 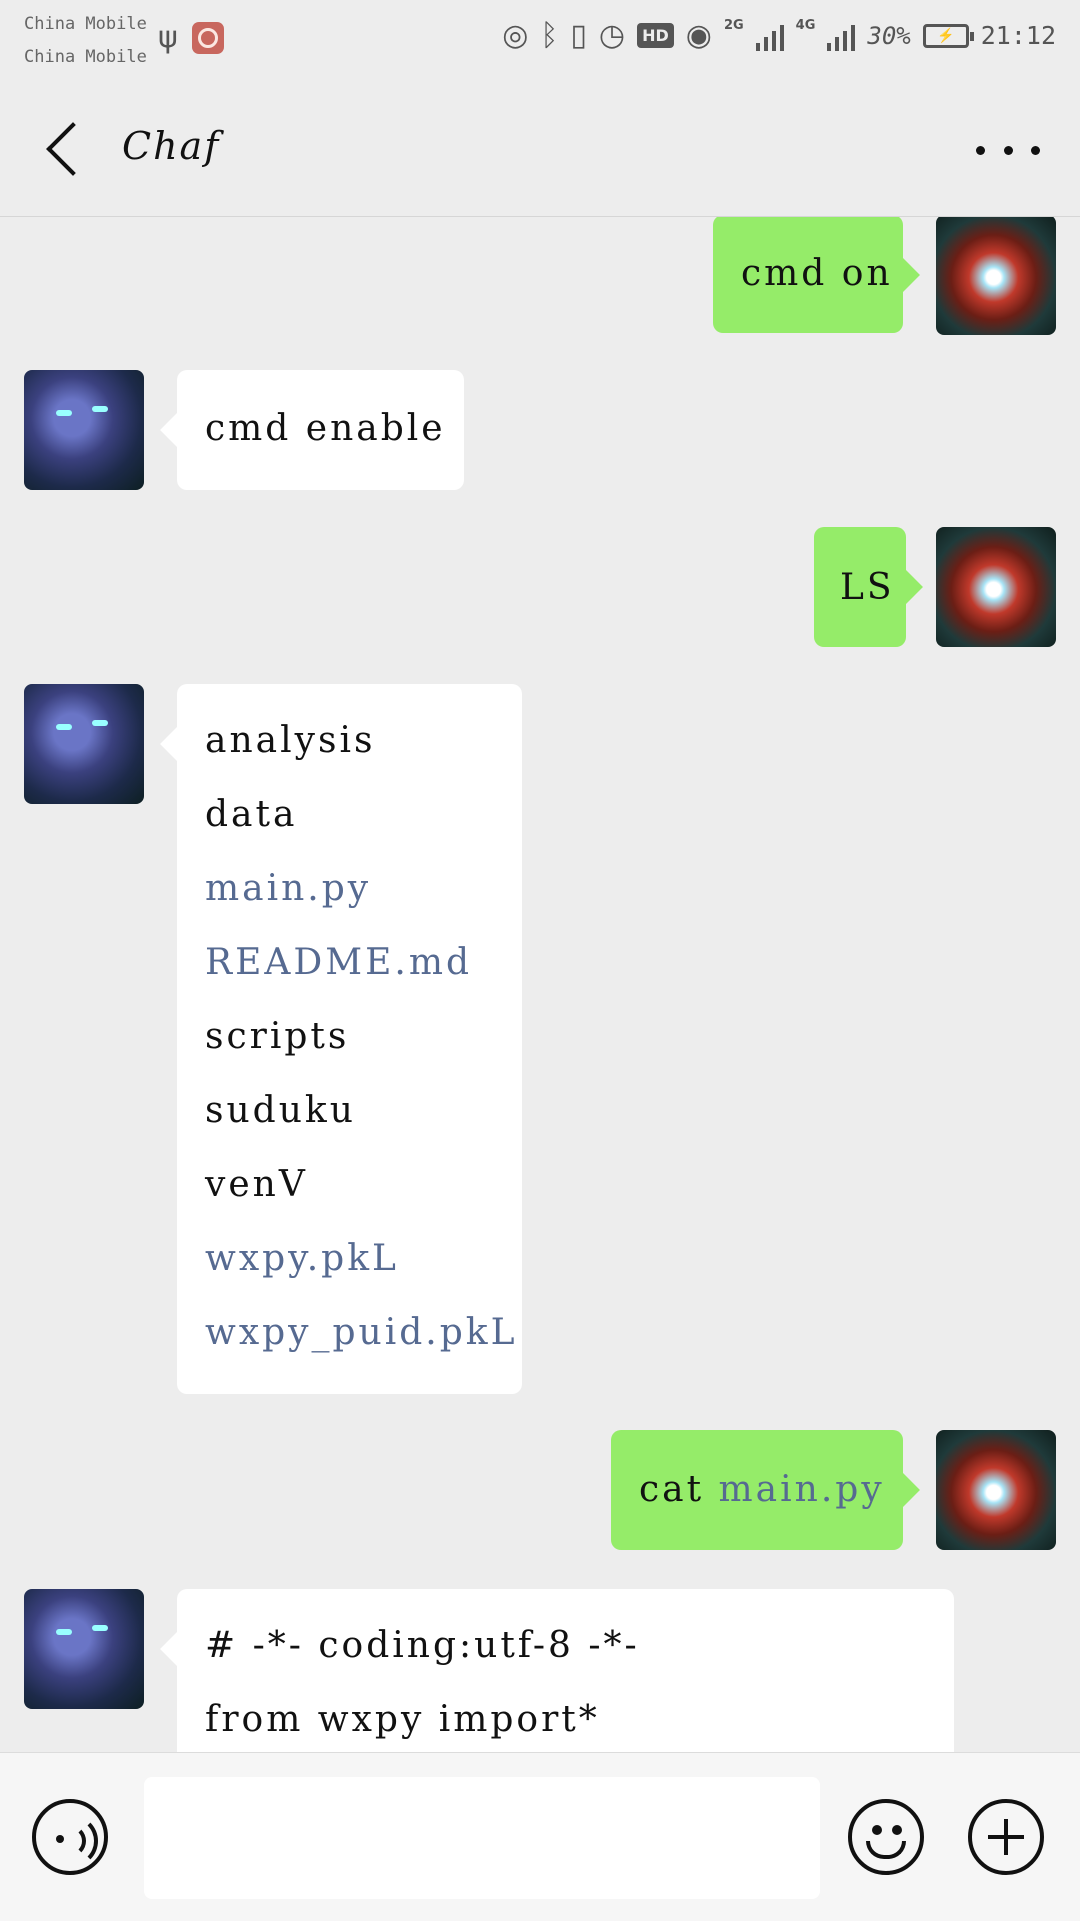 I want to click on hd-icon: HD, so click(x=655, y=35).